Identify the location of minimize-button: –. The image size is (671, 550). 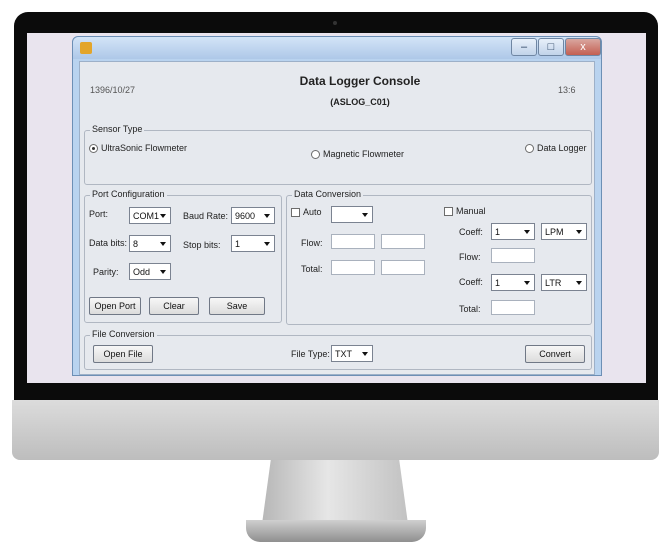
(524, 47).